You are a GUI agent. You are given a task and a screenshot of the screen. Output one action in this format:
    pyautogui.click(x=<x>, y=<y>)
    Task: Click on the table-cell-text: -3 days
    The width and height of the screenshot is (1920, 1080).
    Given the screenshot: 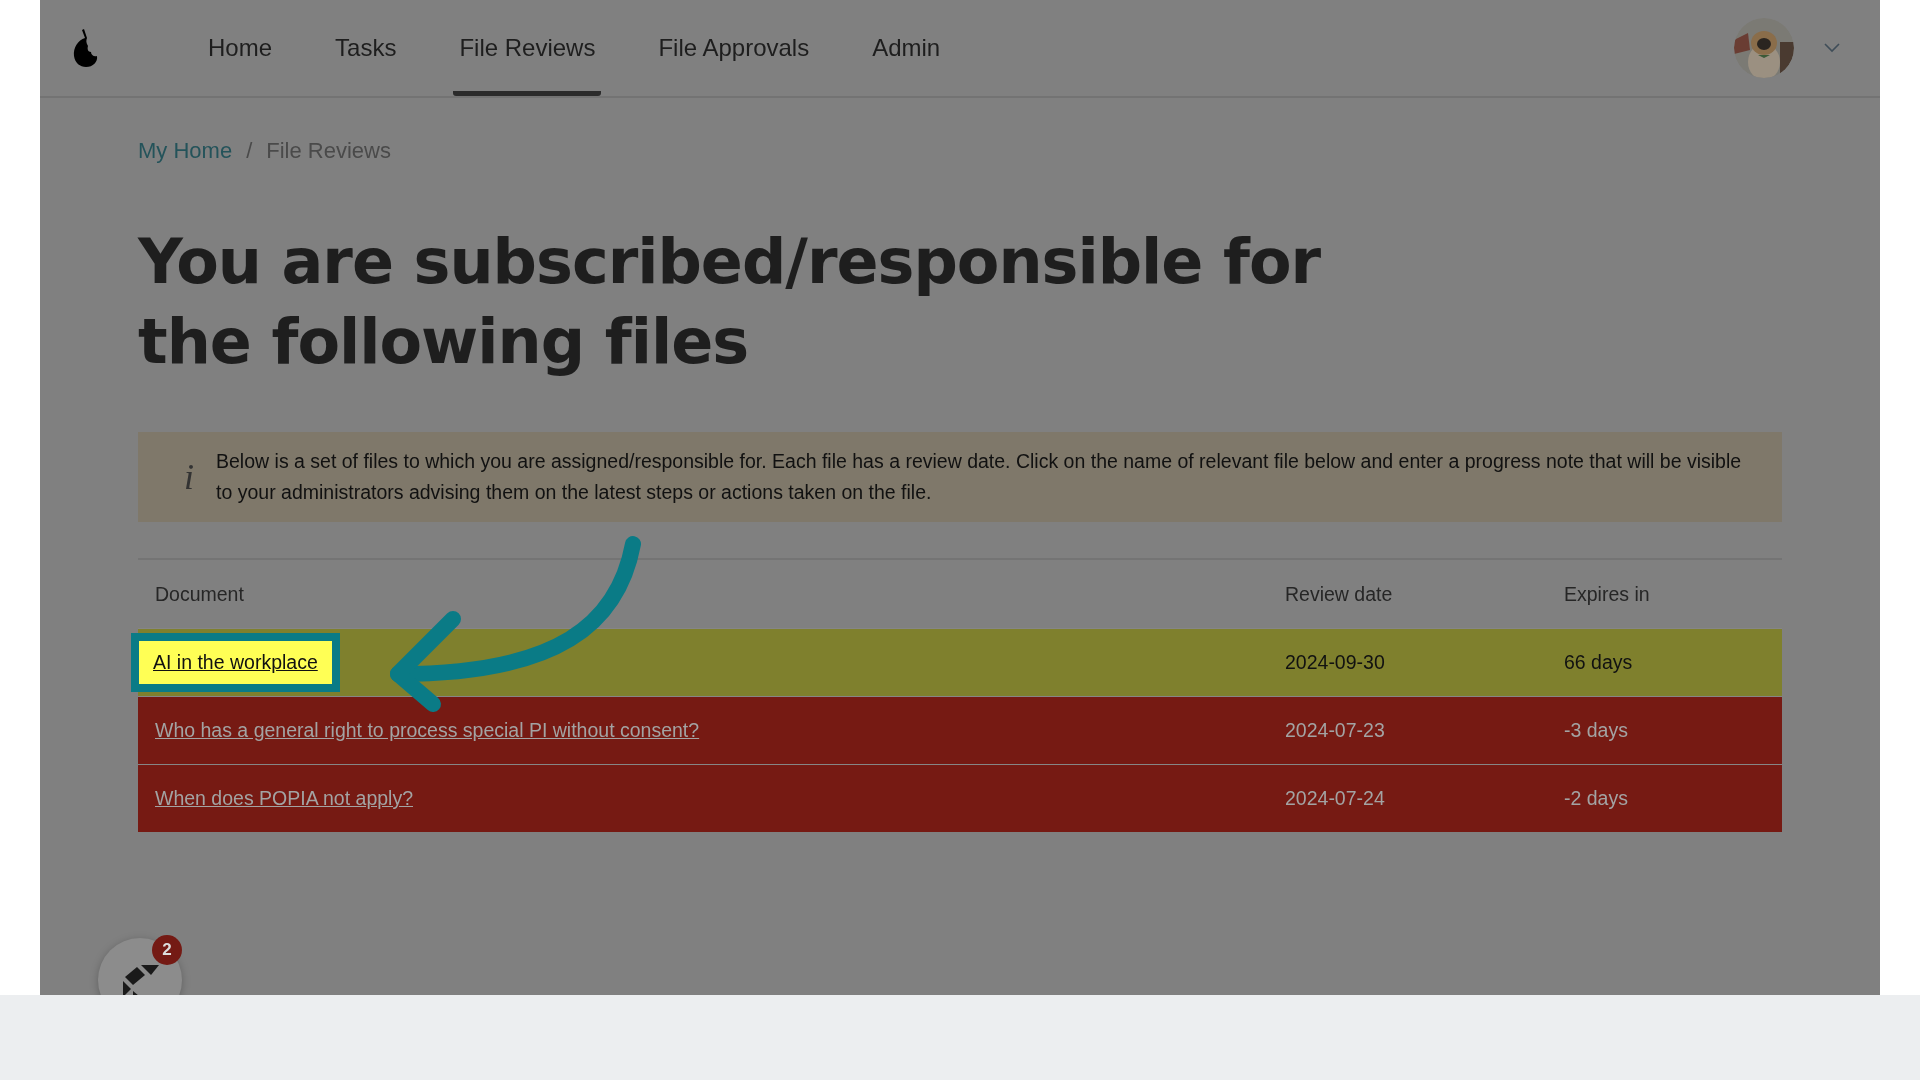 What is the action you would take?
    pyautogui.click(x=1596, y=730)
    